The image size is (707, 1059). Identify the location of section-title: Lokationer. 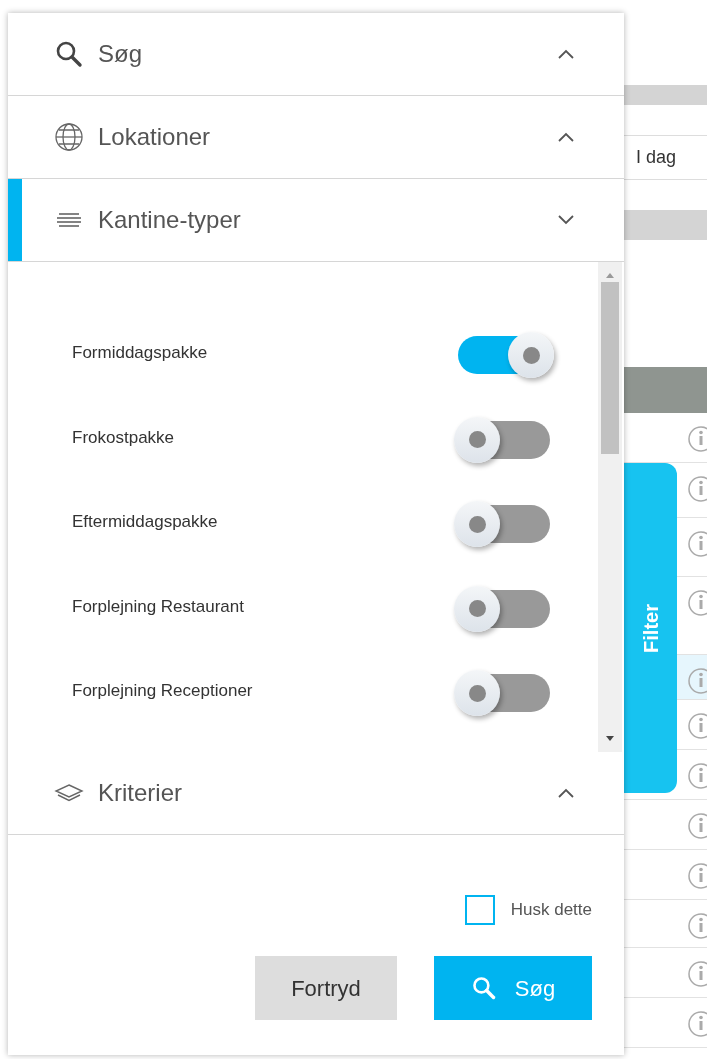
(155, 137).